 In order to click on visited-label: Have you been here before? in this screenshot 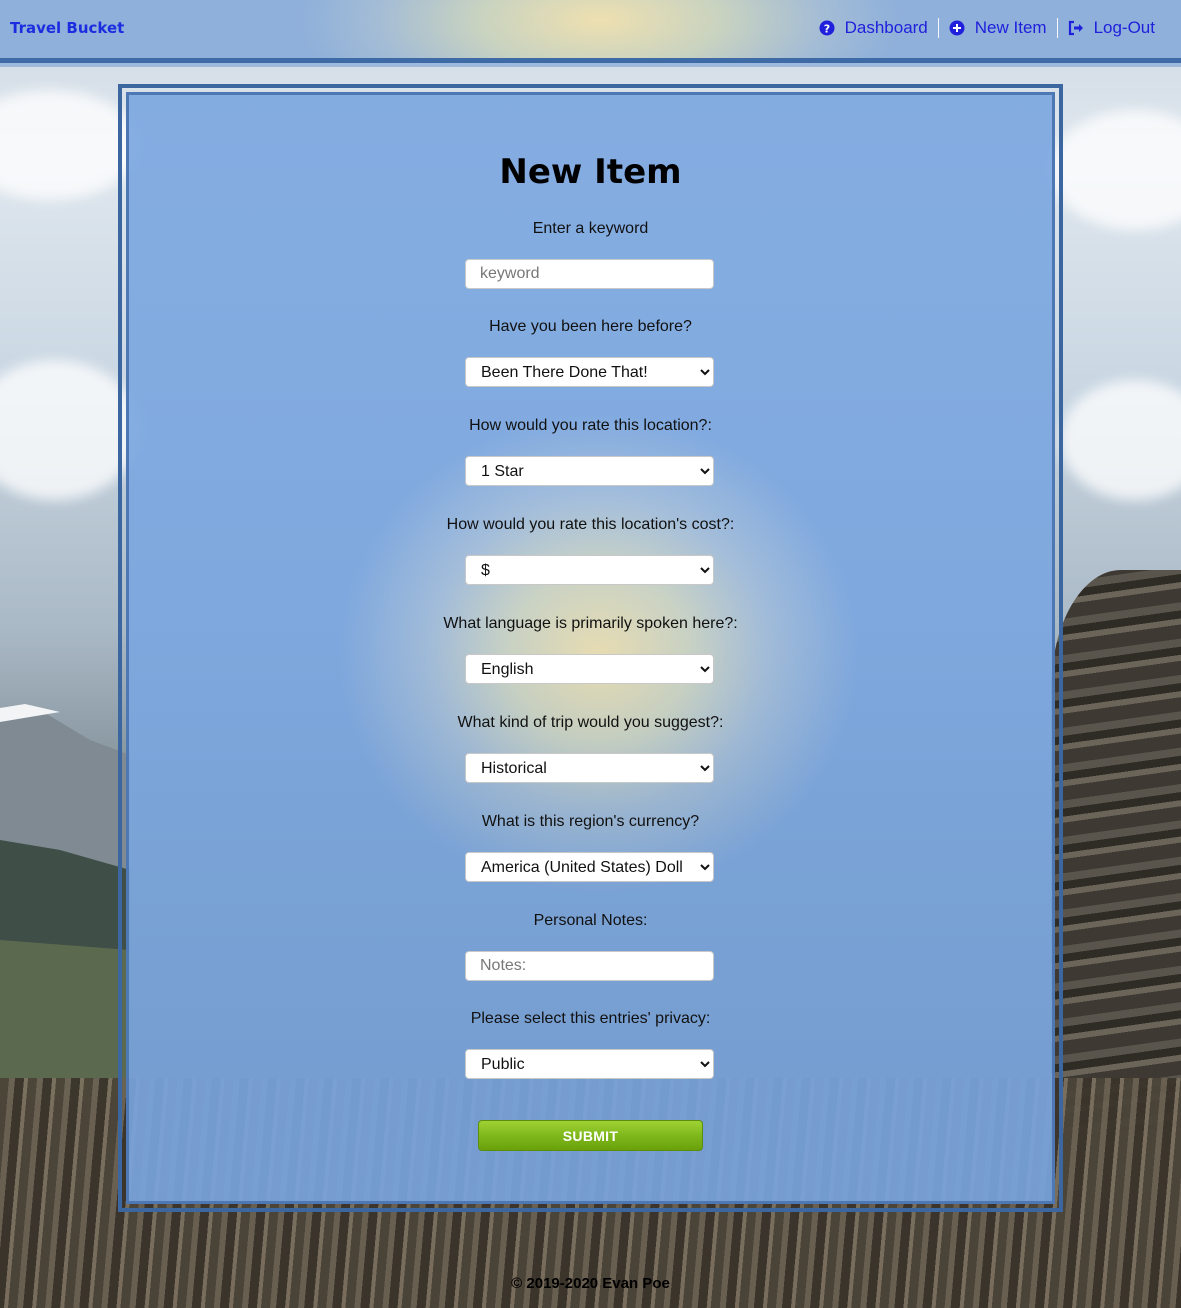, I will do `click(590, 326)`.